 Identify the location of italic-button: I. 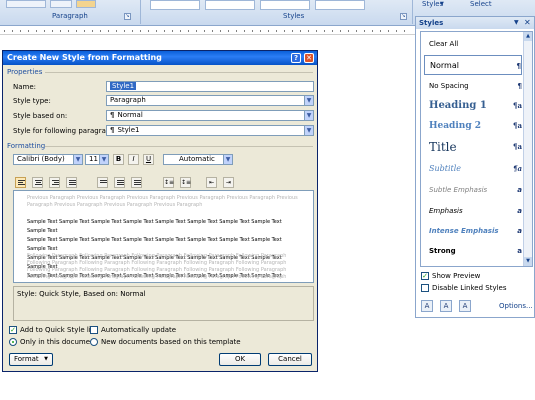
(133, 159).